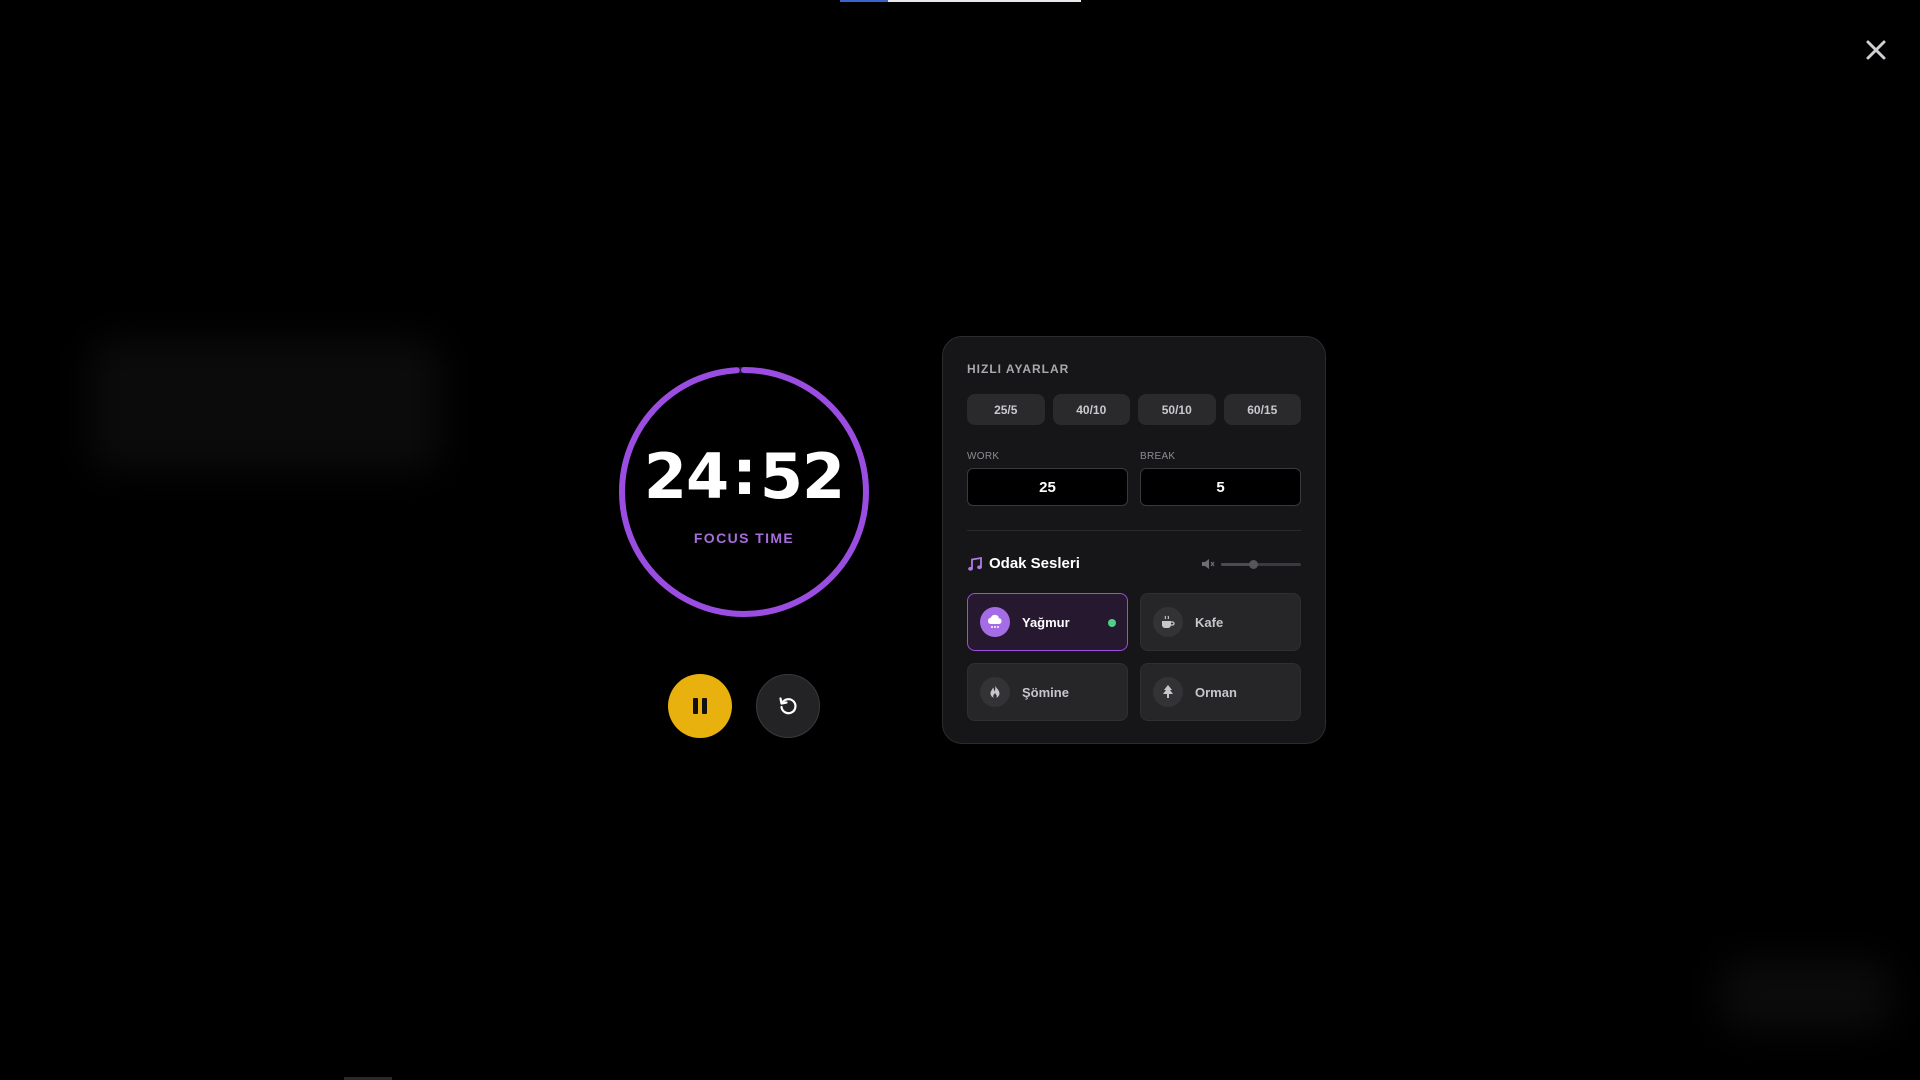 The height and width of the screenshot is (1080, 1920). What do you see at coordinates (744, 538) in the screenshot?
I see `timer-mode-label: FOCUS TIME` at bounding box center [744, 538].